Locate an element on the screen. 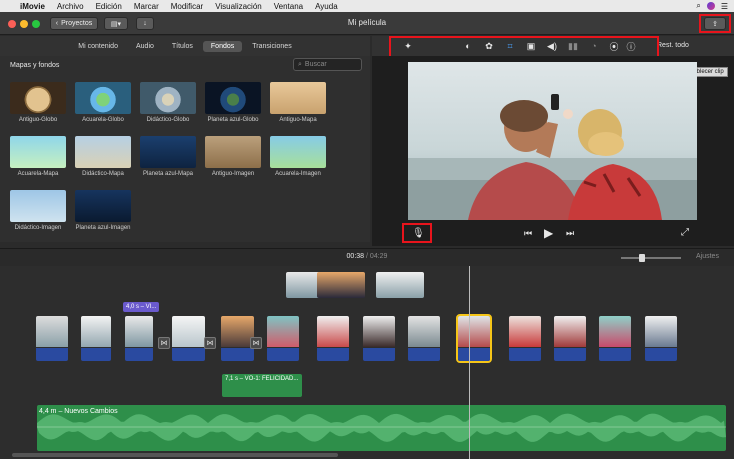 The image size is (734, 459). background-item: Antiguo-Mapa is located at coordinates (298, 103).